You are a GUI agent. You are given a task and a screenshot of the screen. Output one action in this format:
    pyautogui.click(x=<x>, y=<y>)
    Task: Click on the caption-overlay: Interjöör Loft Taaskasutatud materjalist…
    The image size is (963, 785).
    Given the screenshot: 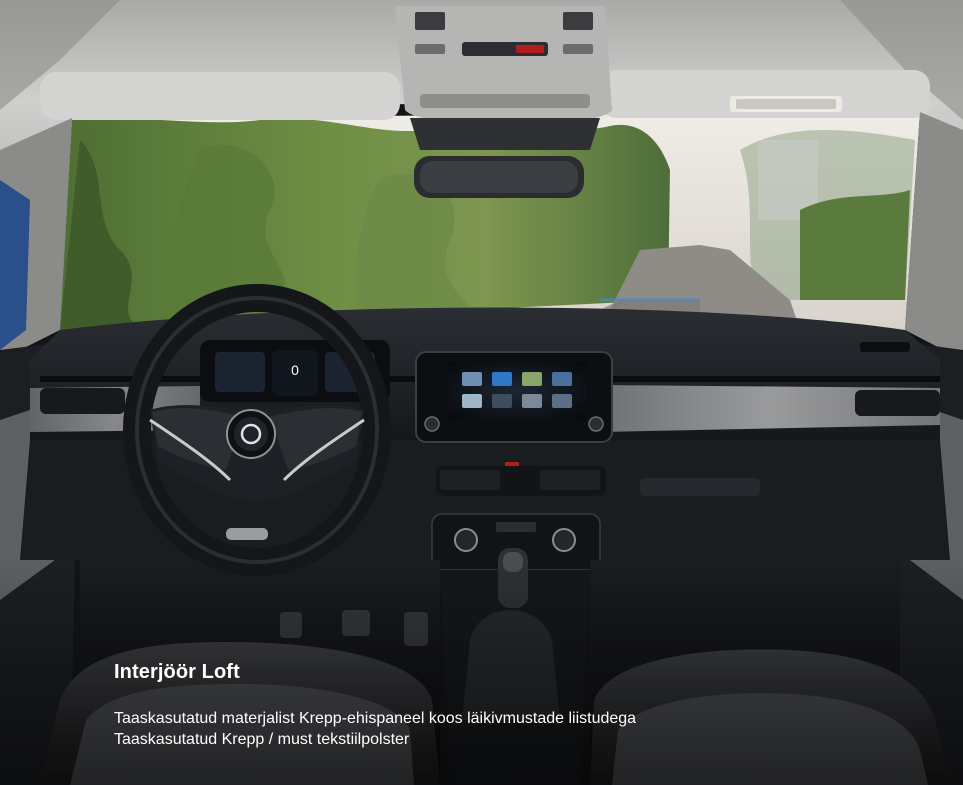 What is the action you would take?
    pyautogui.click(x=524, y=704)
    